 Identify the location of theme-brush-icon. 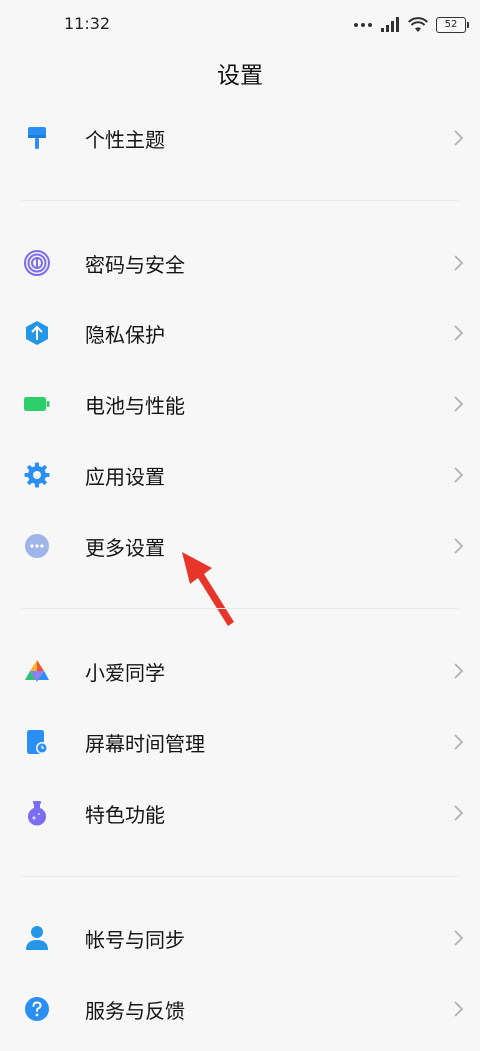
(37, 138).